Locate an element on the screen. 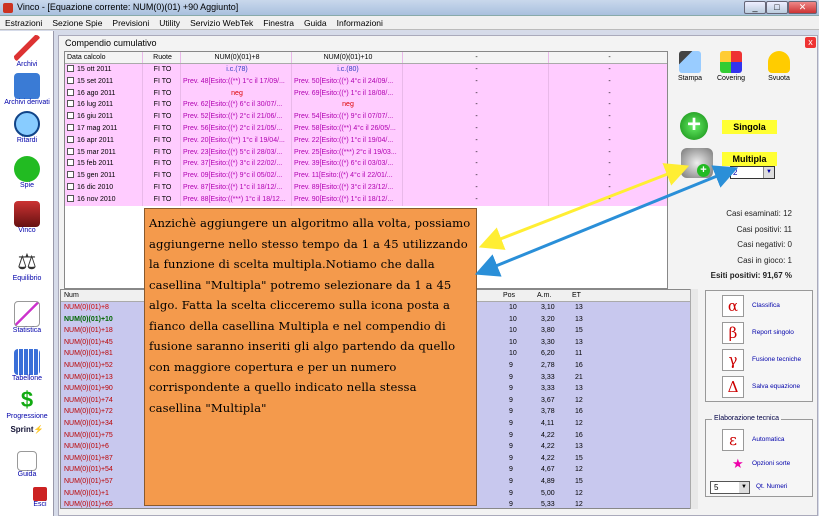 This screenshot has width=819, height=516. blue-arrow is located at coordinates (606, 221).